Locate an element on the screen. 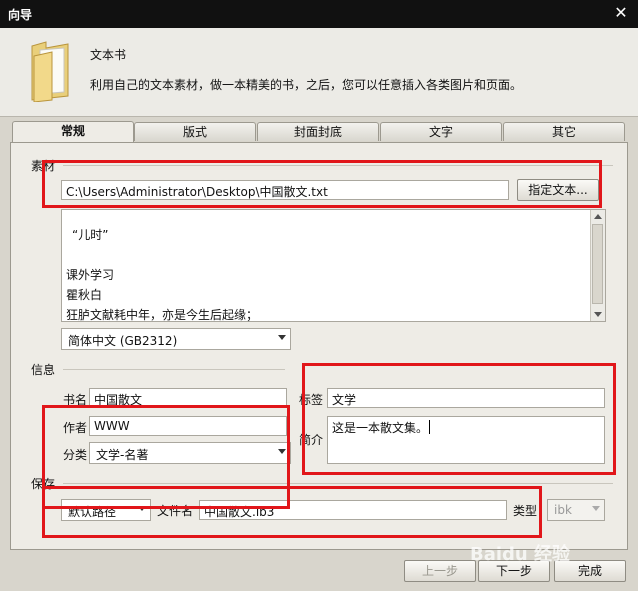 This screenshot has height=591, width=638. book-type-name: 文本书 is located at coordinates (108, 55).